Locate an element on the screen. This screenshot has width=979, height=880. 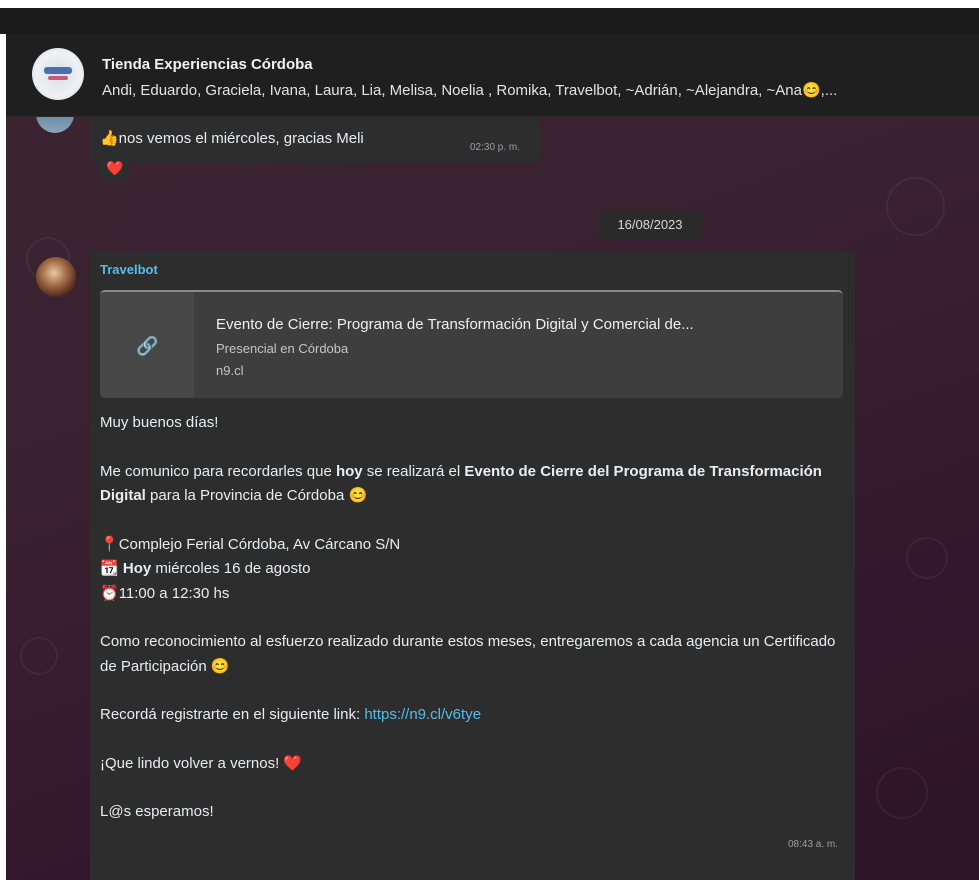
reminder-today: hoy is located at coordinates (349, 471).